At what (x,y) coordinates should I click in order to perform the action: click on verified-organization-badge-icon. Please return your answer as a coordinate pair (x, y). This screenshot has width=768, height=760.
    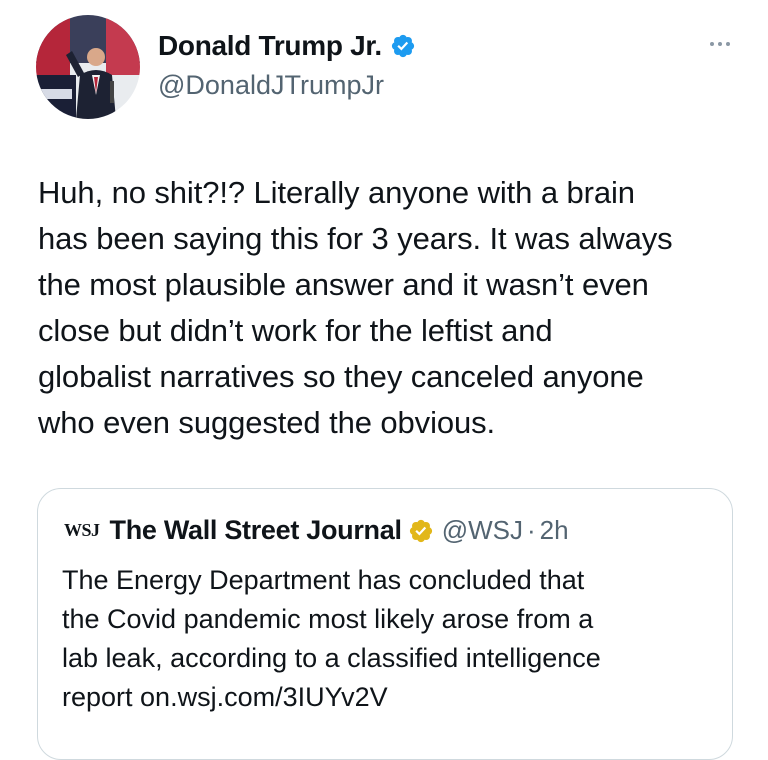
    Looking at the image, I should click on (421, 531).